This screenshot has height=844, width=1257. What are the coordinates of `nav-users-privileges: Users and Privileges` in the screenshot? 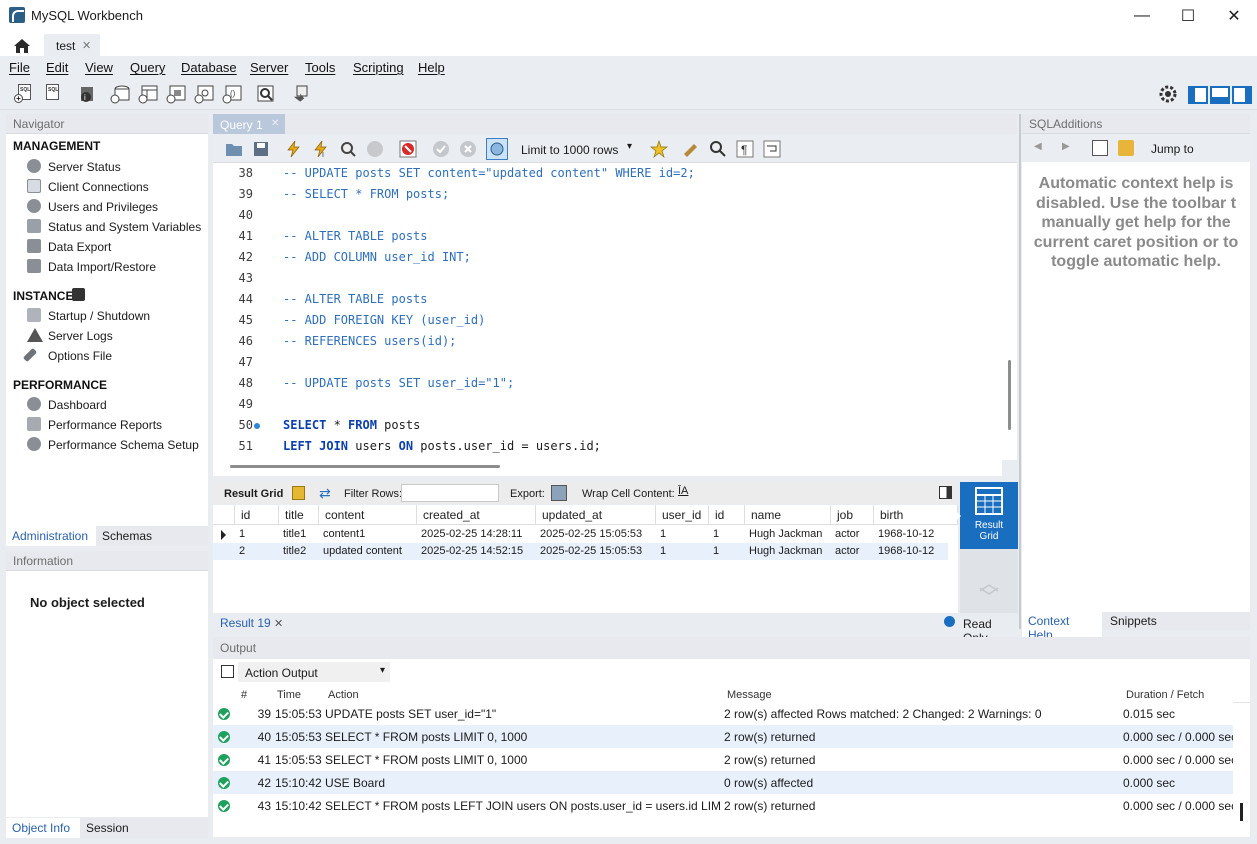 It's located at (103, 207).